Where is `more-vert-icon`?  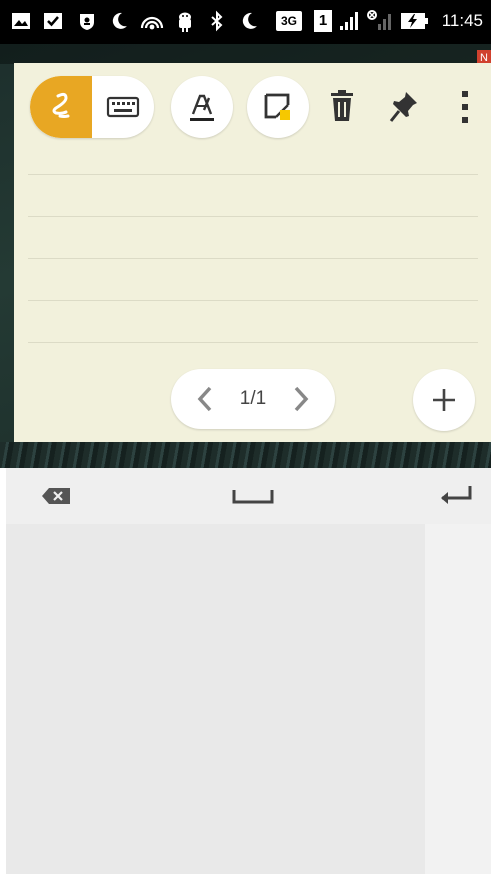 more-vert-icon is located at coordinates (465, 107).